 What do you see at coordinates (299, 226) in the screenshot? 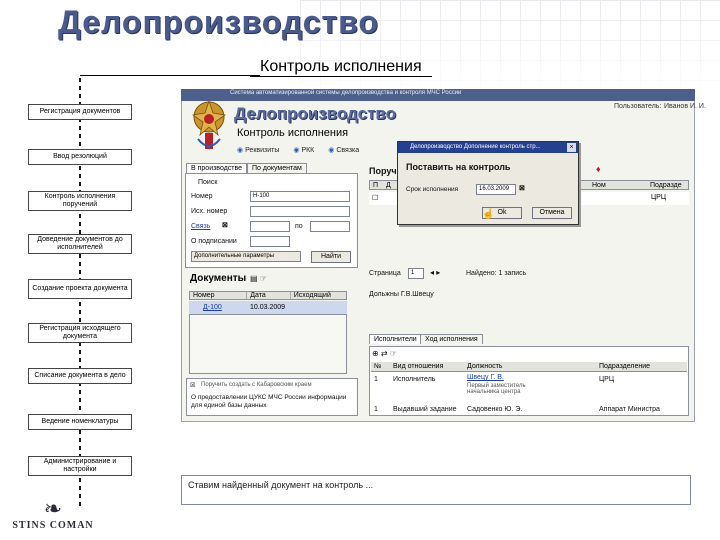
I see `date-to-label: по` at bounding box center [299, 226].